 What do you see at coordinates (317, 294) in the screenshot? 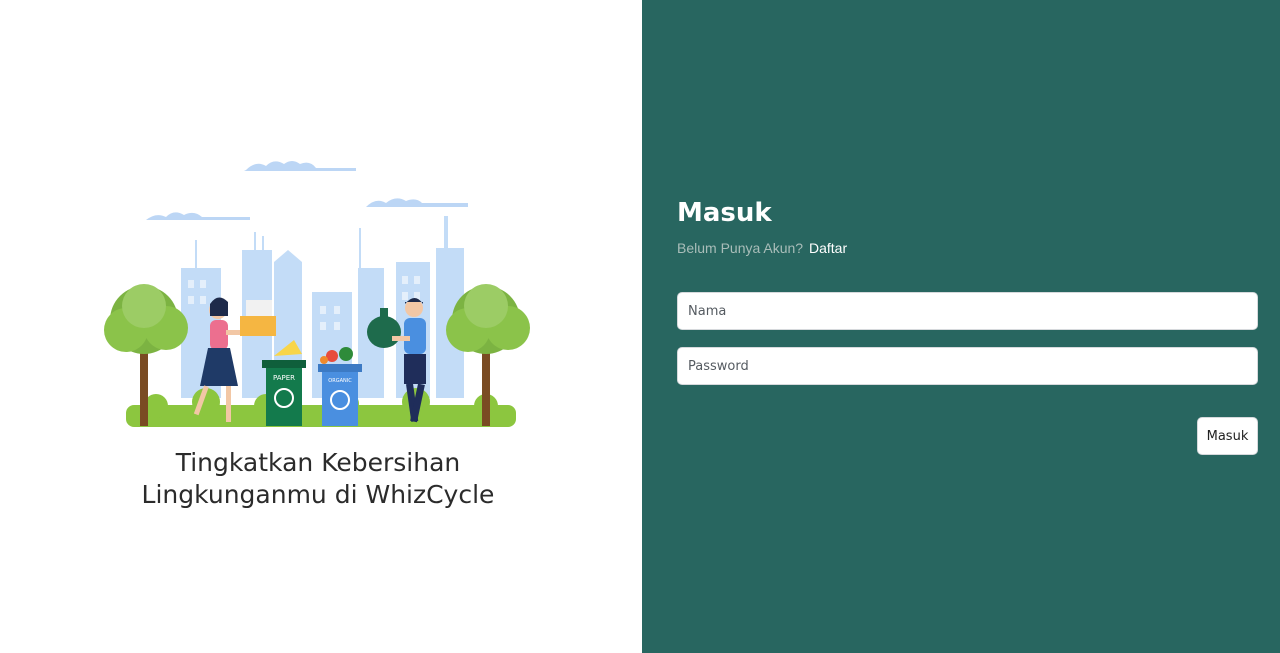
I see `recycling-illustration: PAPER ORGANIC` at bounding box center [317, 294].